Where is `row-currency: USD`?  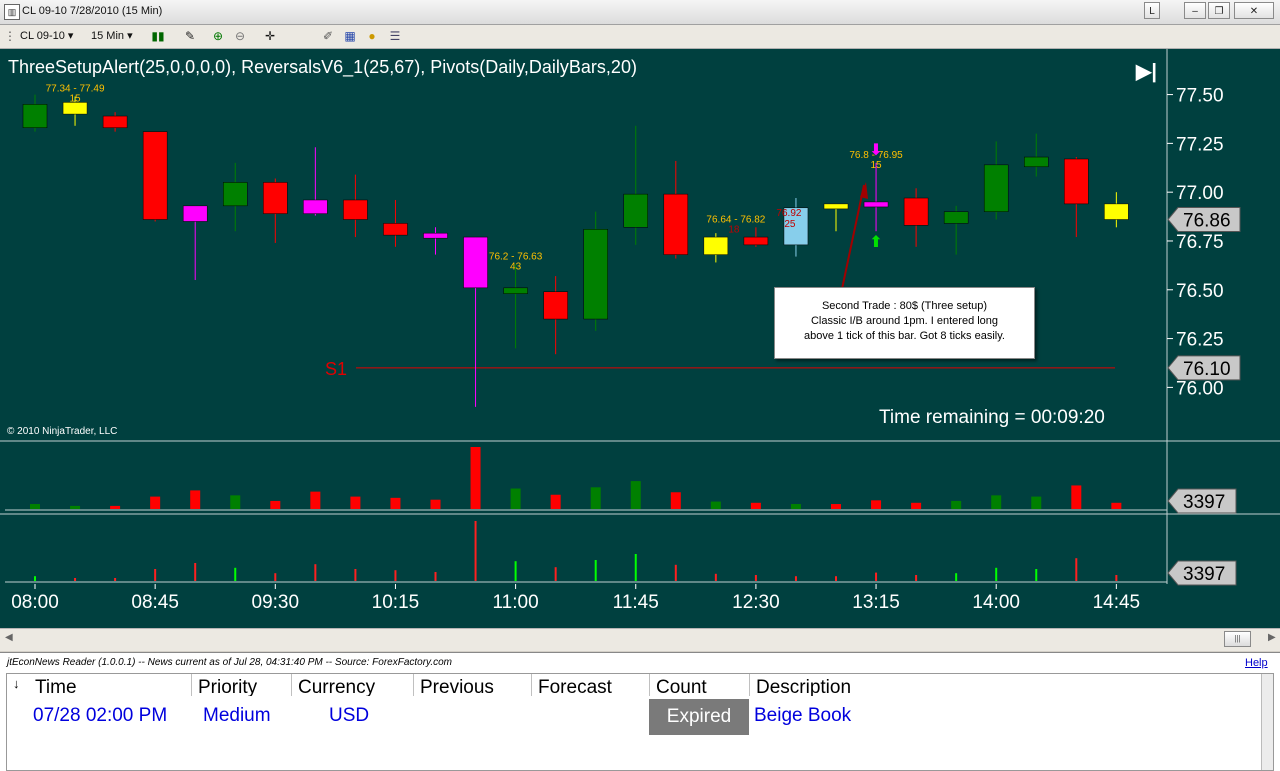
row-currency: USD is located at coordinates (349, 716).